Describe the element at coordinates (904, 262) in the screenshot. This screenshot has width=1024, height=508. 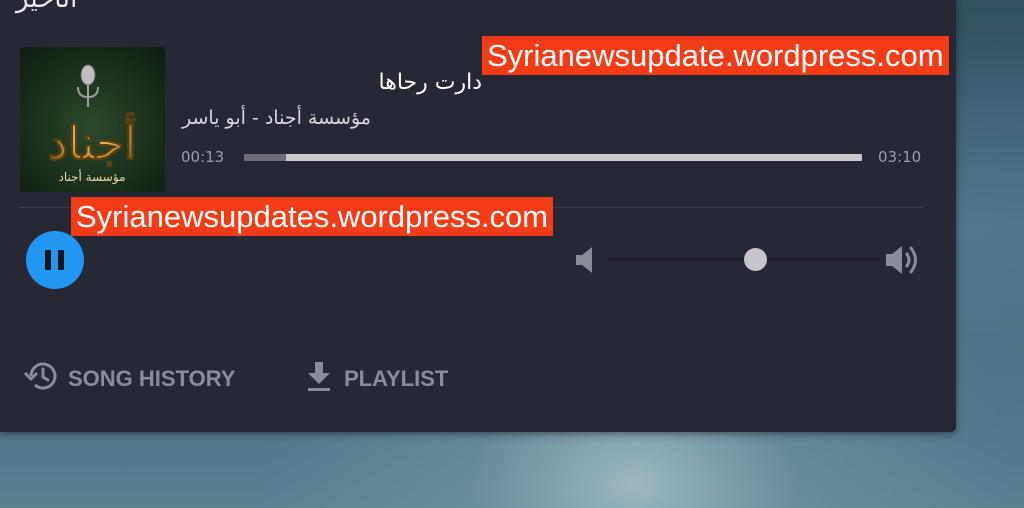
I see `volume-high-icon` at that location.